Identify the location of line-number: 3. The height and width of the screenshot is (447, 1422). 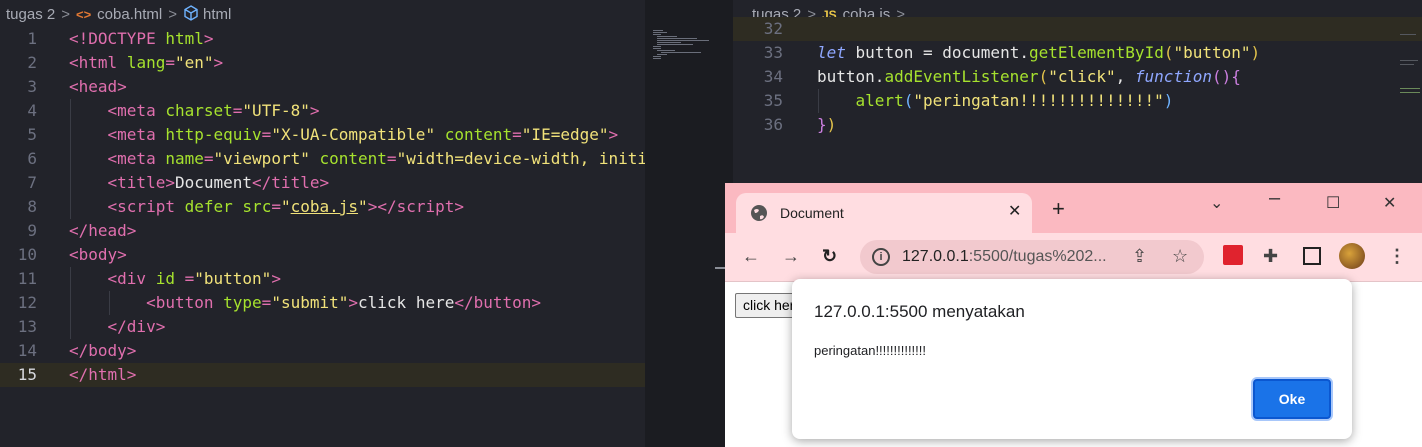
(32, 86).